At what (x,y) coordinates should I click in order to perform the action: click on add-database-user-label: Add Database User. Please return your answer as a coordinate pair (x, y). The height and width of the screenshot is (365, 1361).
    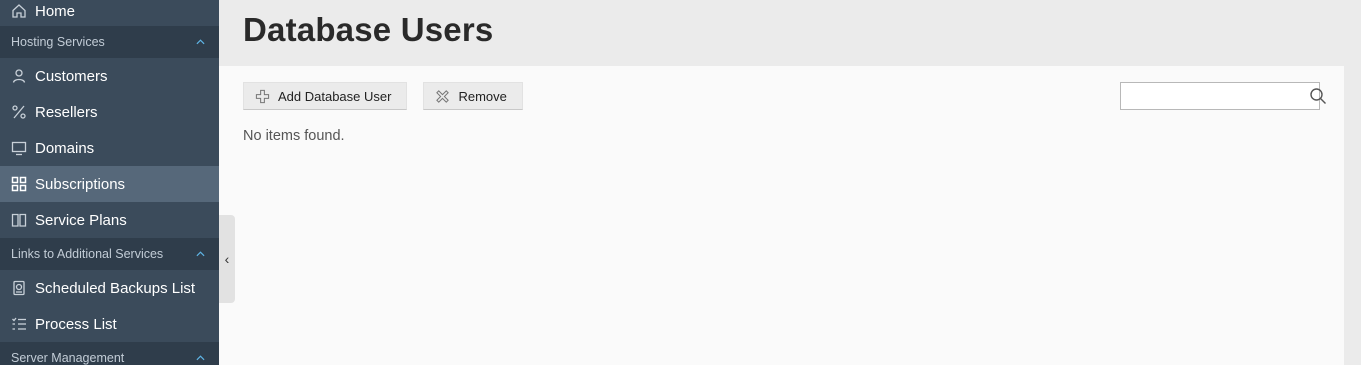
    Looking at the image, I should click on (335, 96).